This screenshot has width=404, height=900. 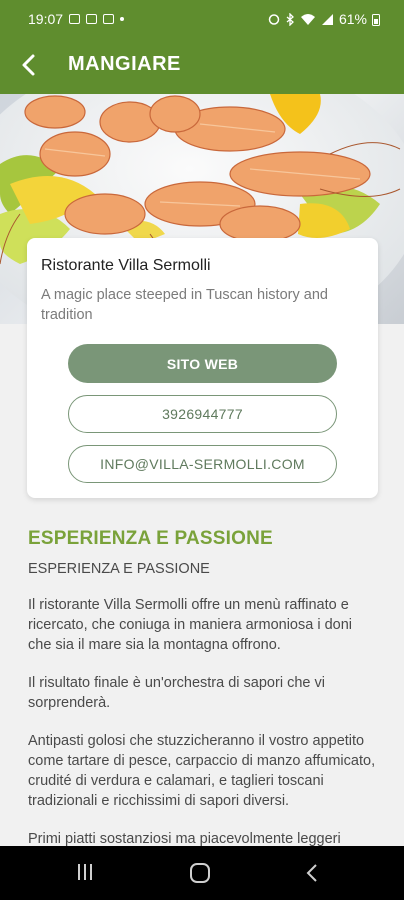 I want to click on status-bar: 19:07 61%, so click(x=202, y=19).